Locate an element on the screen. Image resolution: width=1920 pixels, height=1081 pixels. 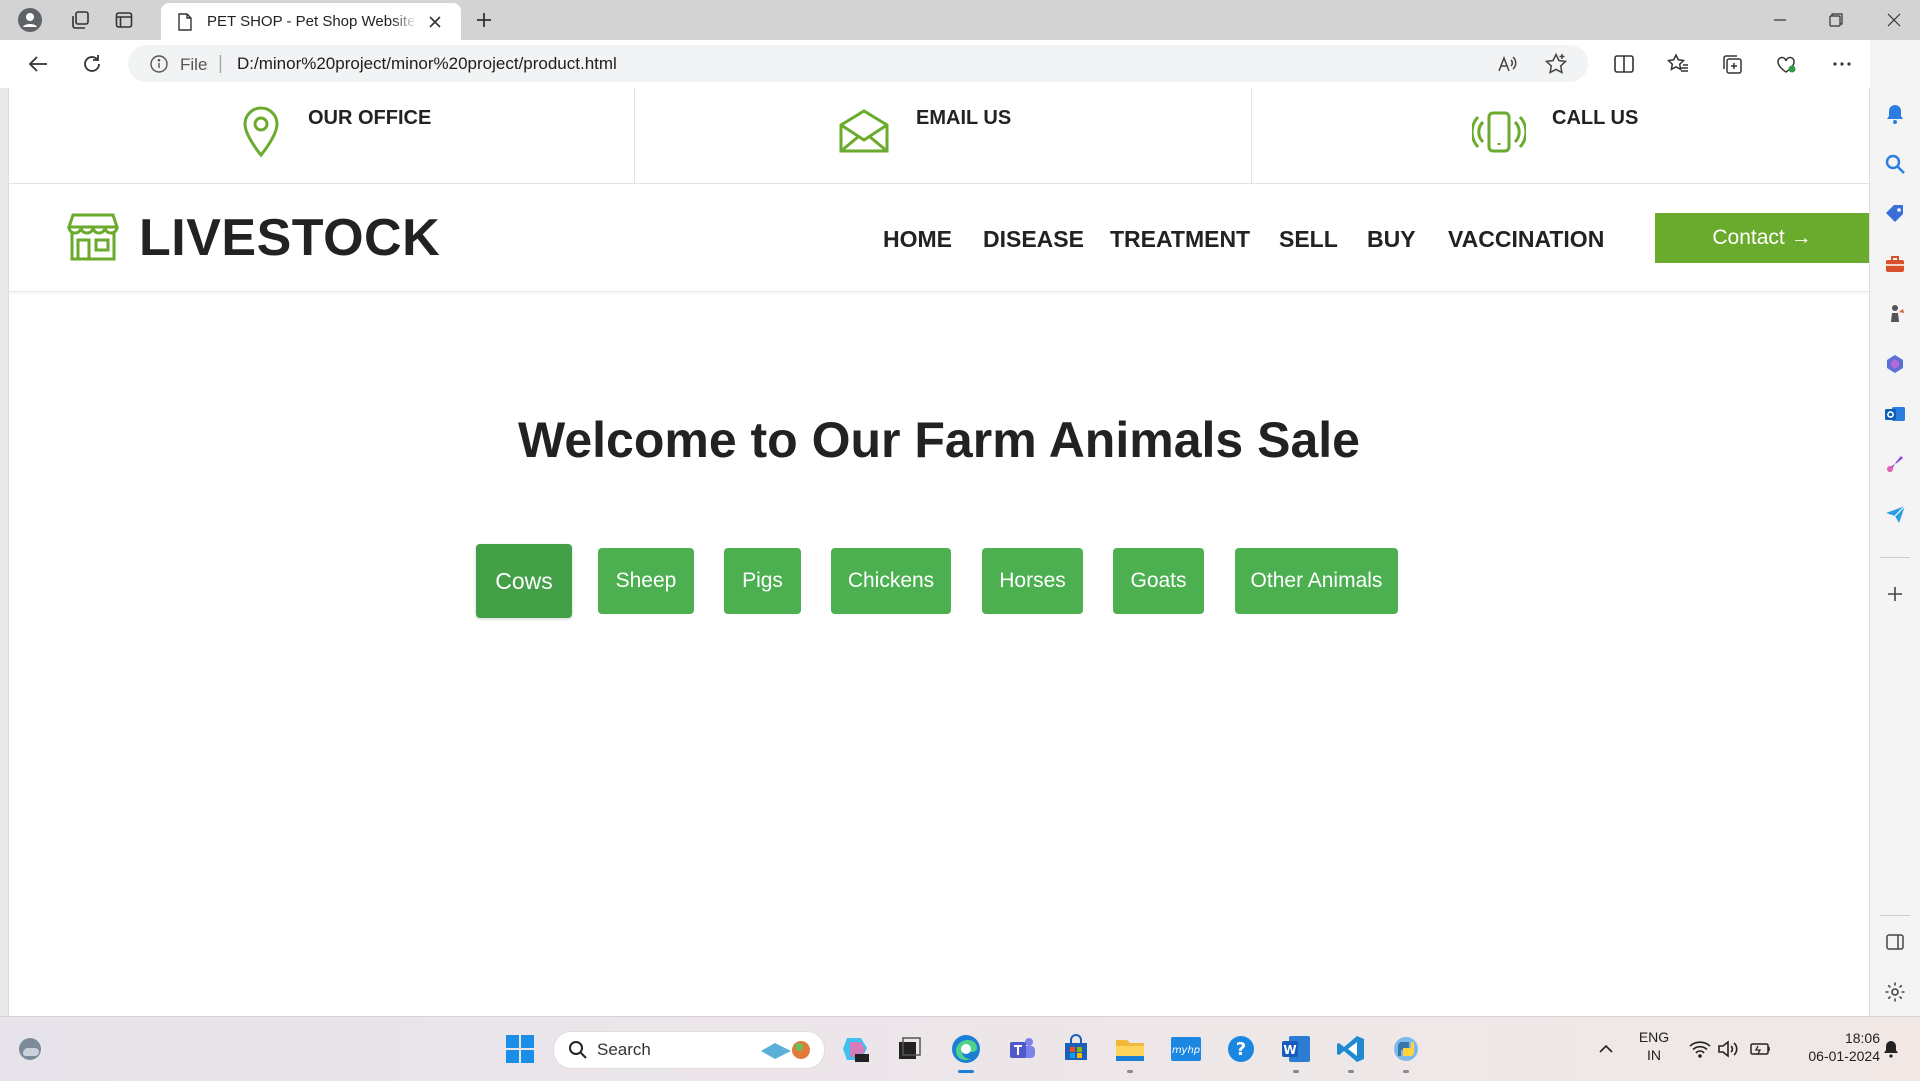
myhp-app-icon: myhp is located at coordinates (1186, 1049).